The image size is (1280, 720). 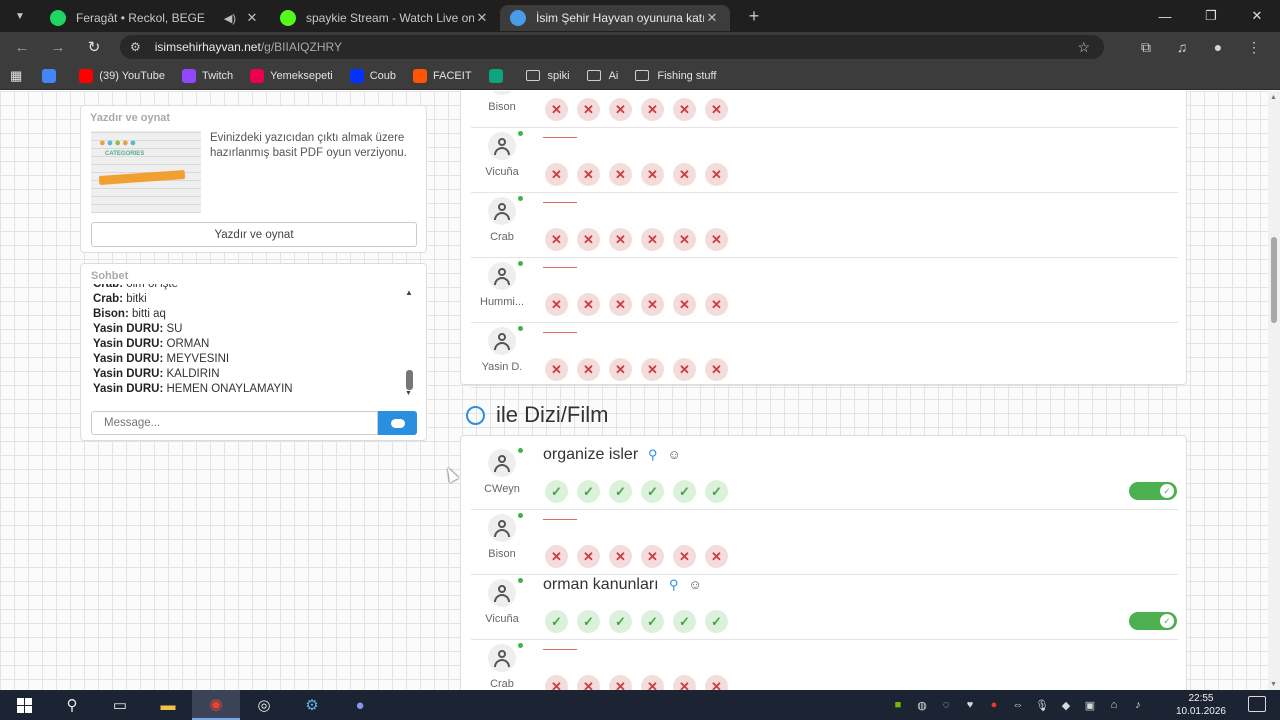 What do you see at coordinates (612, 47) in the screenshot?
I see `address-bar: ⚙ isimsehirhayvan.net/g/BIIAIQZHRY ☆` at bounding box center [612, 47].